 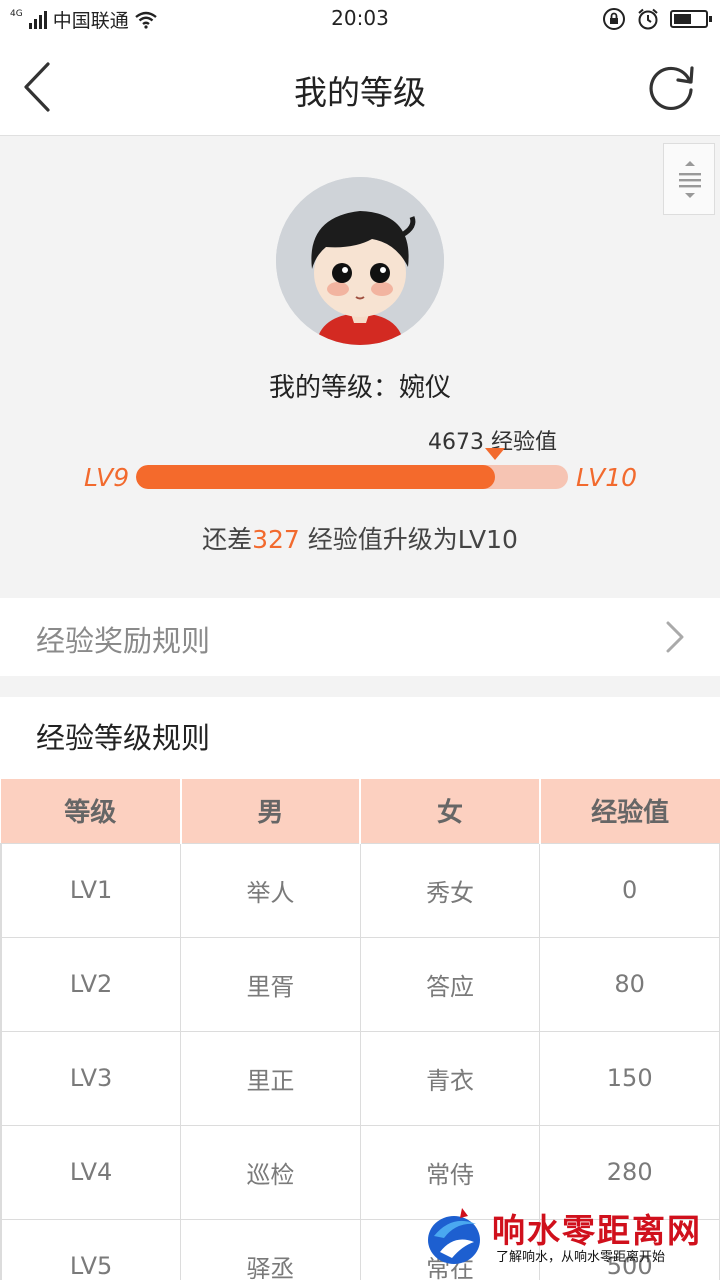 I want to click on cell-exp: 0, so click(x=629, y=890).